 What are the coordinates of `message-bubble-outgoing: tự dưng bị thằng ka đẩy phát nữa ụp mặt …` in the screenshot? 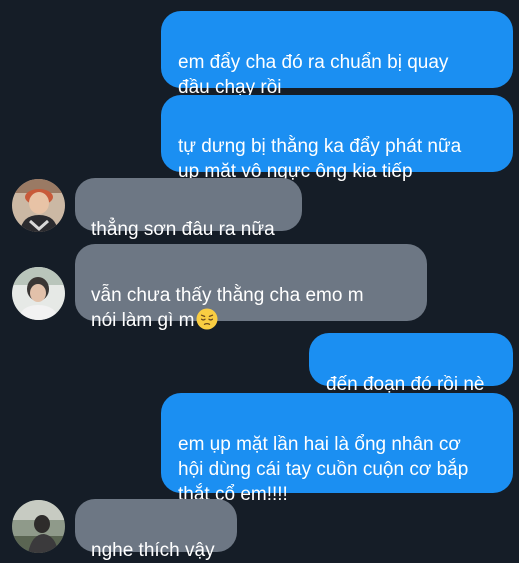 It's located at (337, 138).